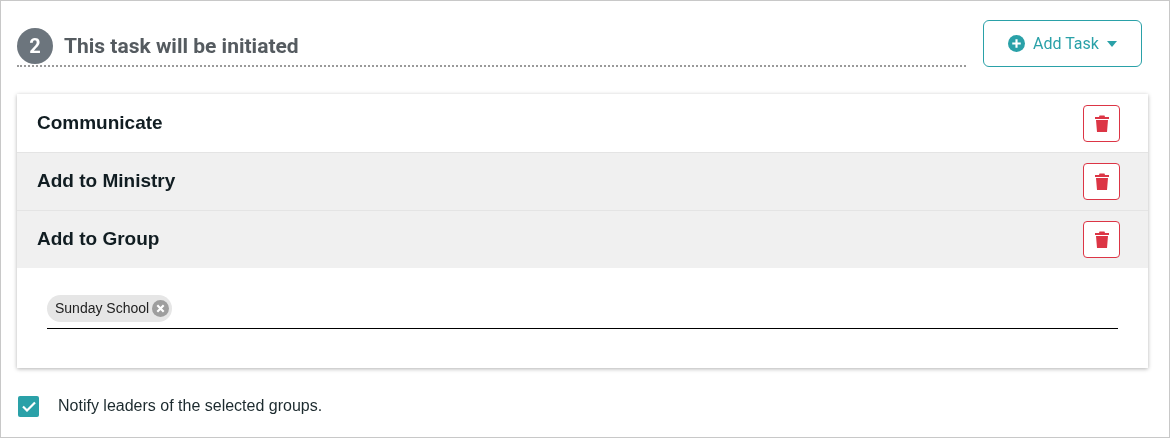 The image size is (1170, 438). Describe the element at coordinates (102, 308) in the screenshot. I see `chip-label: Sunday School` at that location.